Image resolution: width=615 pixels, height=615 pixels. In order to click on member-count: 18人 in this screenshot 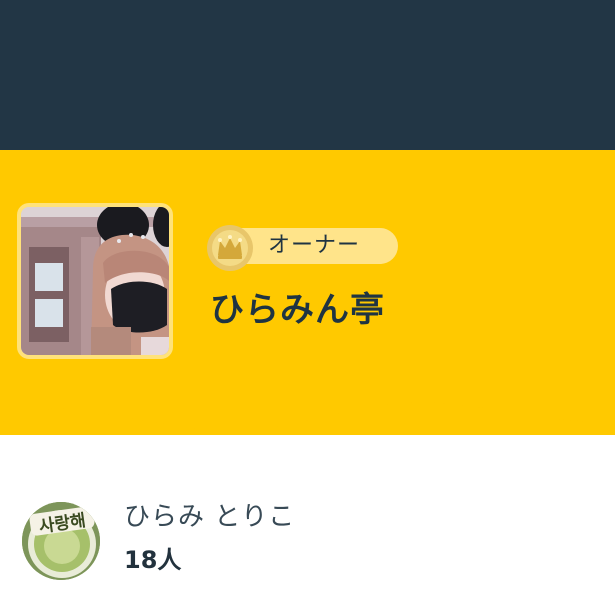, I will do `click(153, 560)`.